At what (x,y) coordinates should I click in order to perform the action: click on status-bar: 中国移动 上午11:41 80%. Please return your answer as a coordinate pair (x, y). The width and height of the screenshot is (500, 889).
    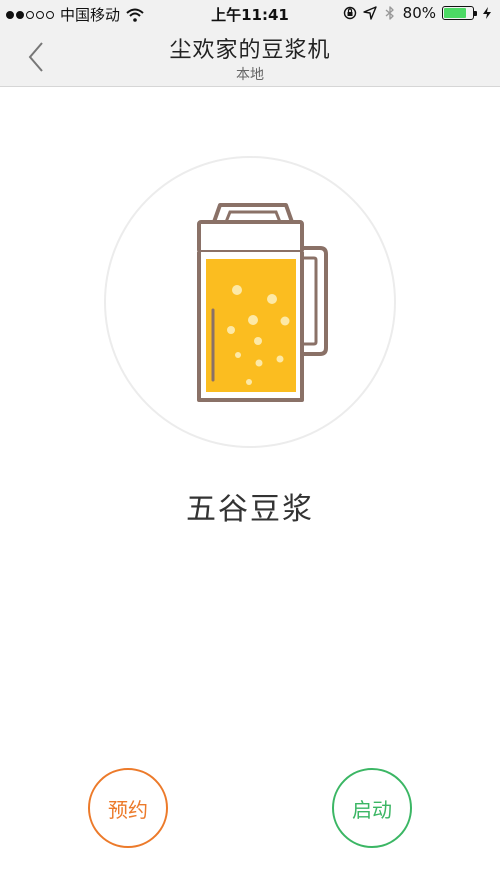
    Looking at the image, I should click on (250, 14).